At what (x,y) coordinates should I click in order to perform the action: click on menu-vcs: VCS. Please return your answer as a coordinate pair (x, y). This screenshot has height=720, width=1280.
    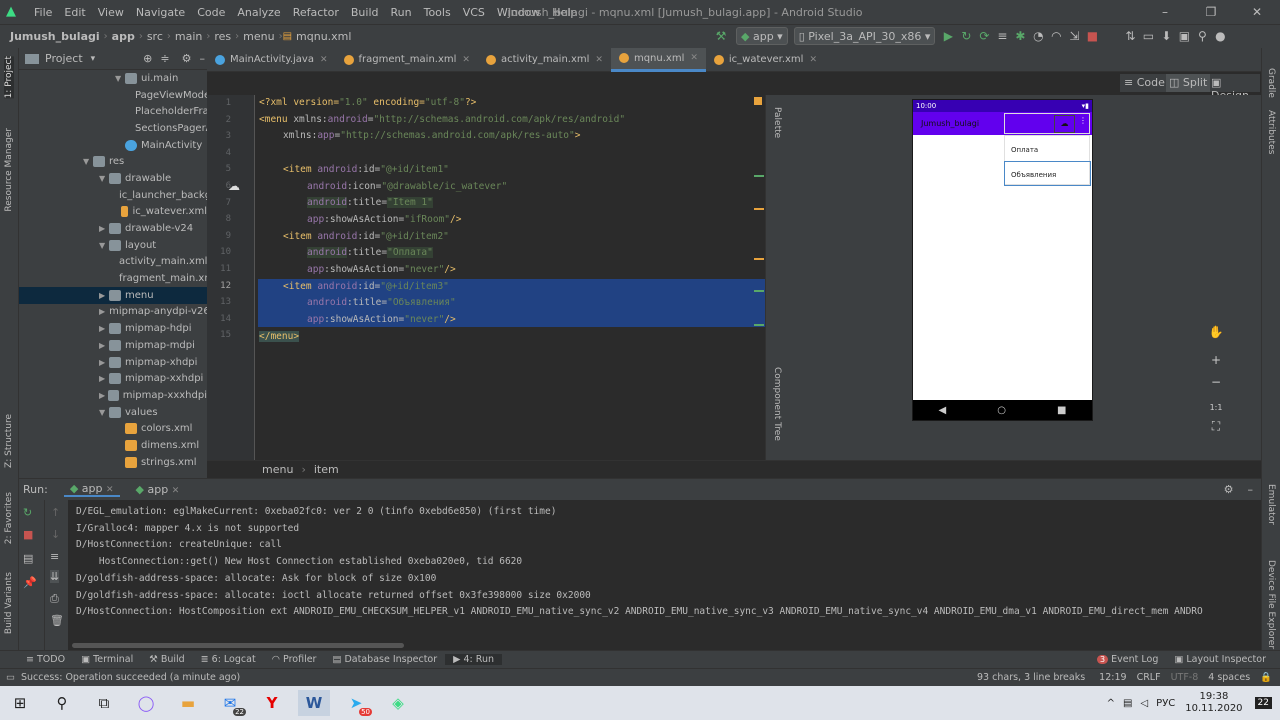
    Looking at the image, I should click on (474, 12).